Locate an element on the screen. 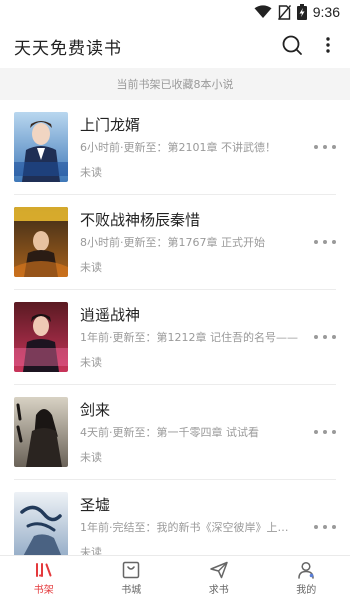 This screenshot has height=600, width=350. send-request-icon is located at coordinates (219, 570).